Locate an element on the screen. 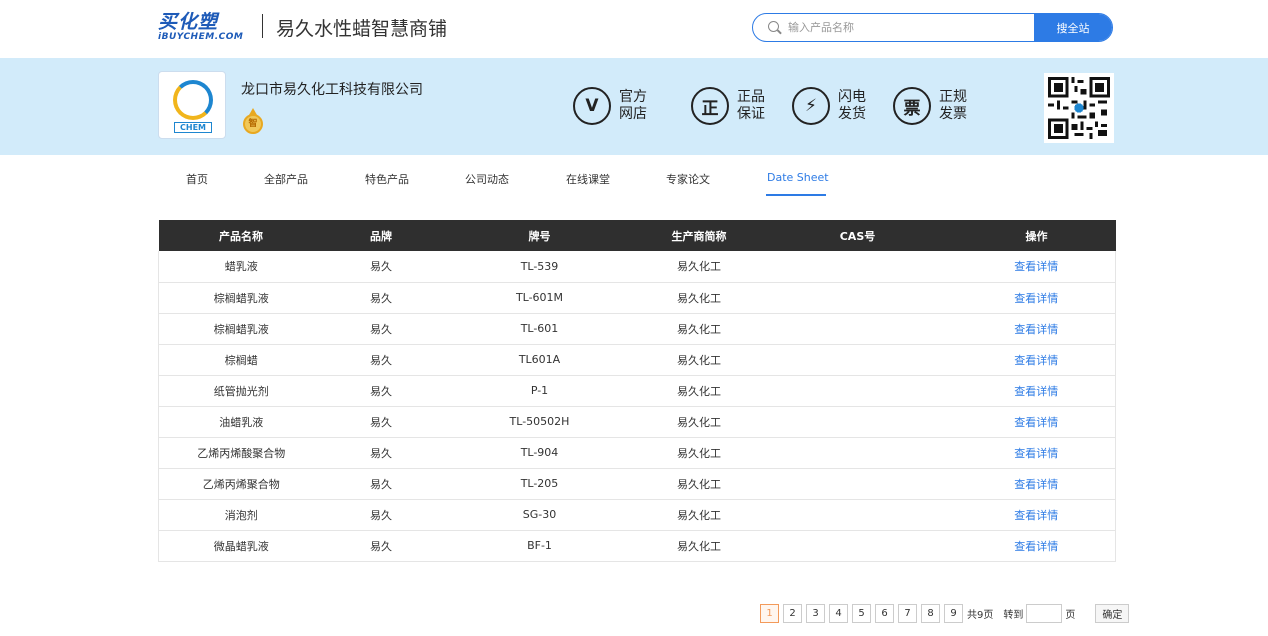  company-logo: CHEM is located at coordinates (192, 105).